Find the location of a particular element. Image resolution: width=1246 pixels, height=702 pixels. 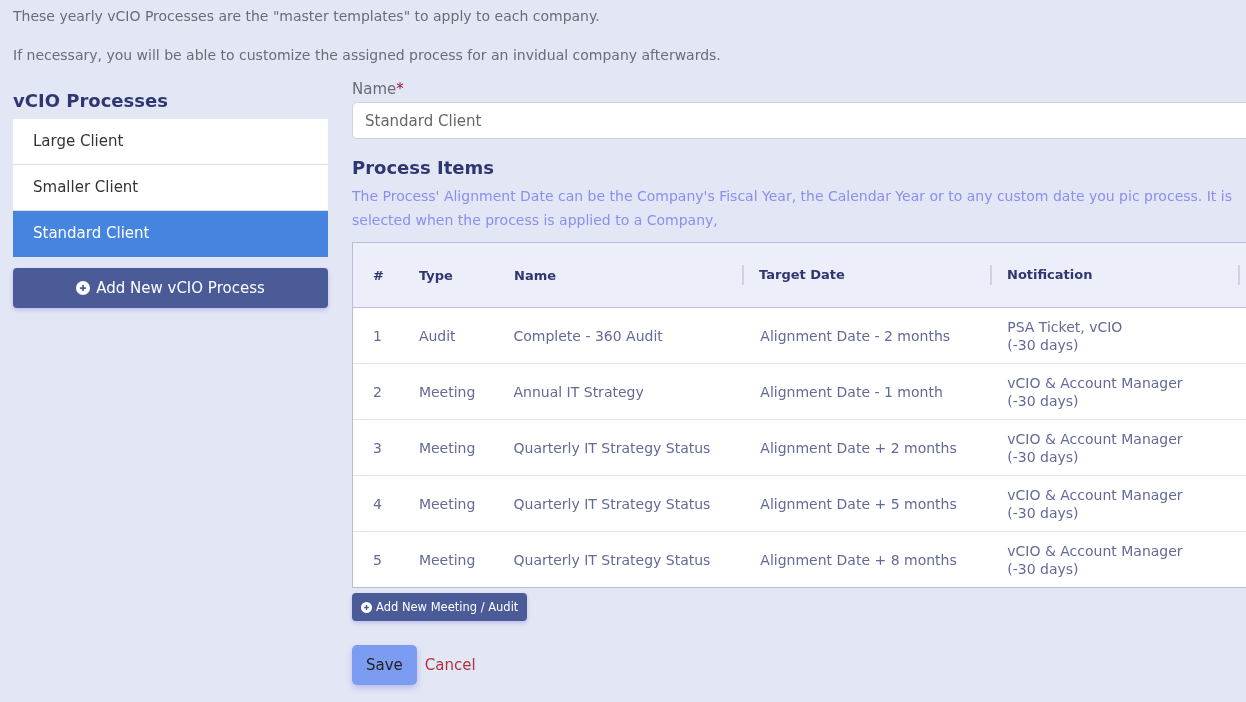

sidebar-title: vCIO Processes is located at coordinates (91, 100).